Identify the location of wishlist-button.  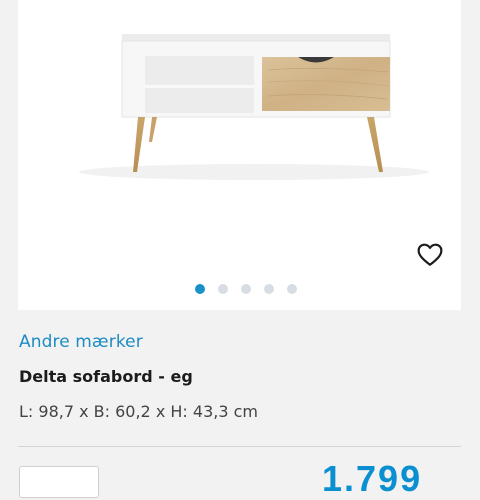
(430, 255).